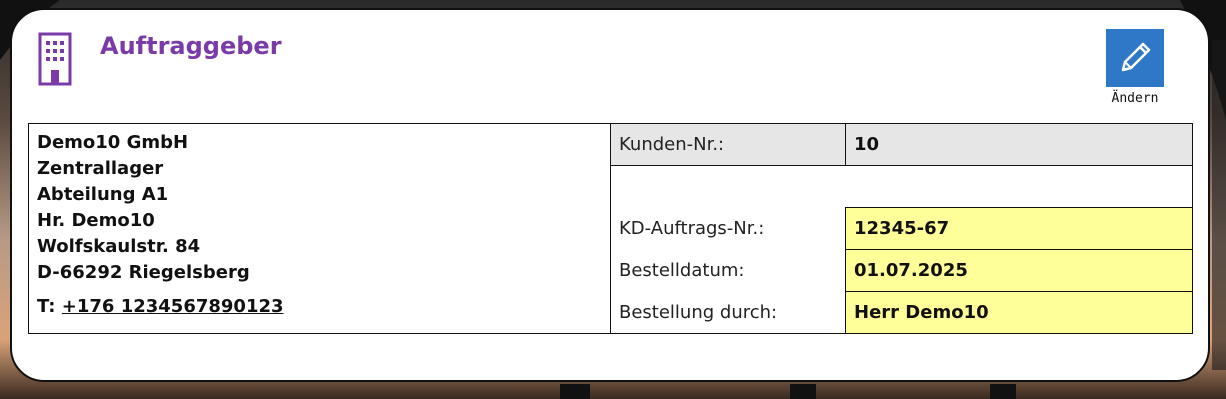 The height and width of the screenshot is (399, 1226). I want to click on pencil-icon, so click(1136, 57).